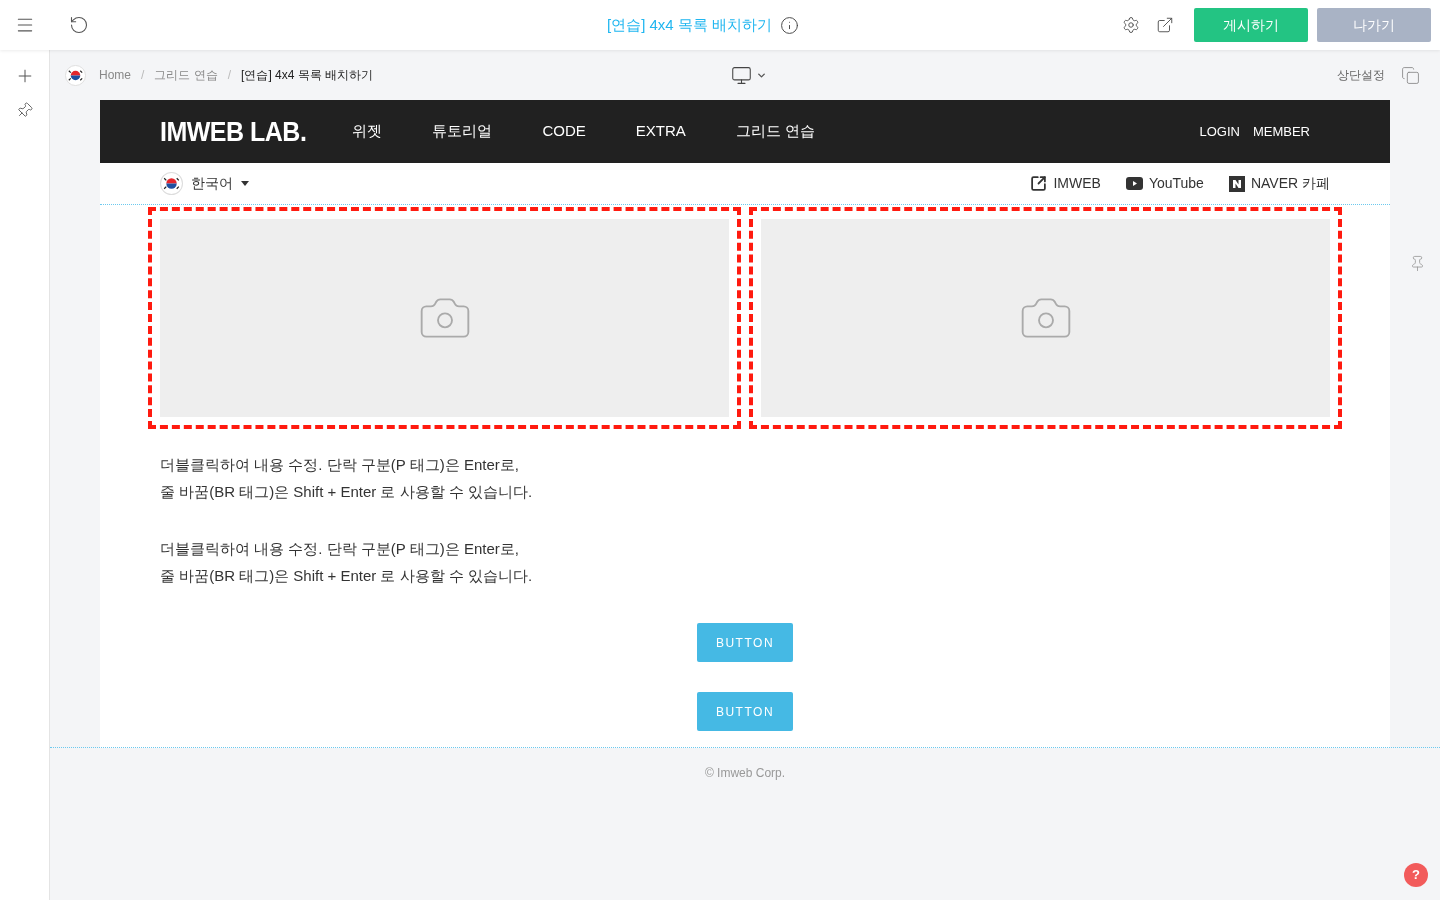 This screenshot has height=900, width=1440. I want to click on nav-item: 그리드 연습, so click(775, 131).